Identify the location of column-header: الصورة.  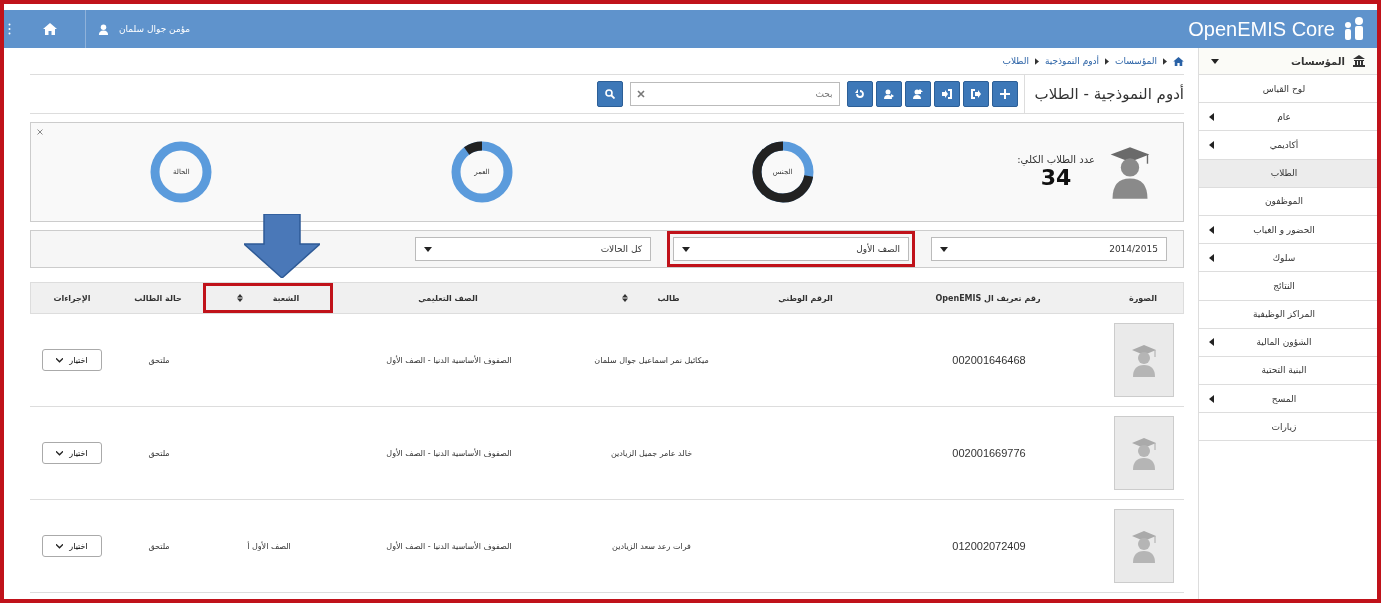
(1143, 298).